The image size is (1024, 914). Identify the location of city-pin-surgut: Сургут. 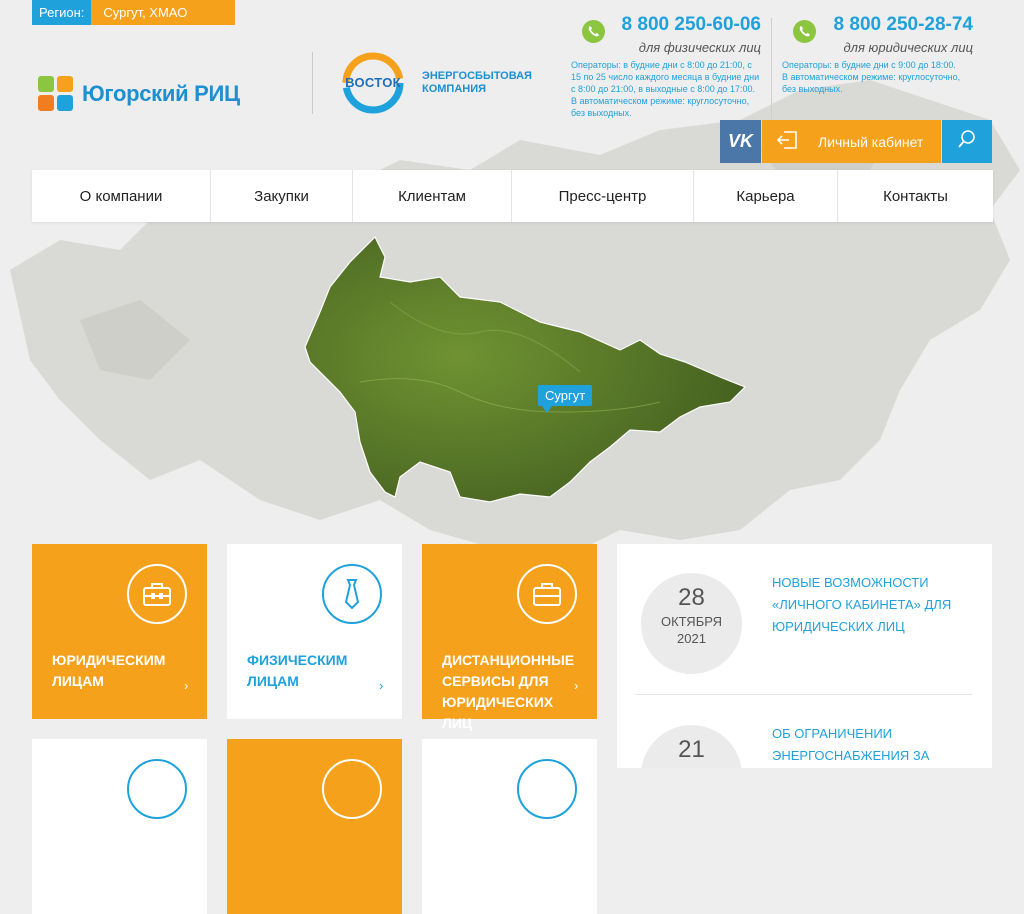
(565, 399).